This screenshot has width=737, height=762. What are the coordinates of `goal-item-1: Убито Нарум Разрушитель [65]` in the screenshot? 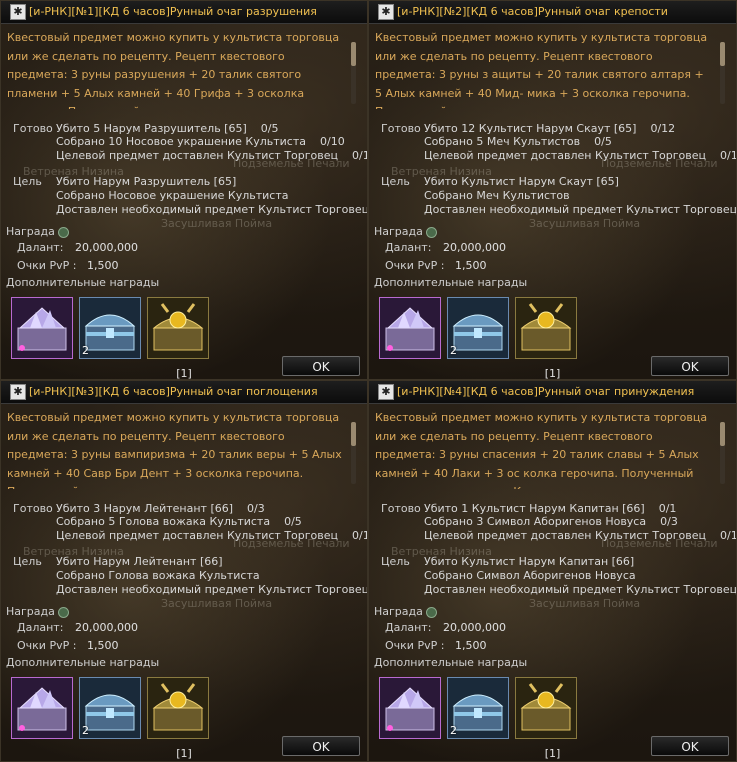 It's located at (146, 181).